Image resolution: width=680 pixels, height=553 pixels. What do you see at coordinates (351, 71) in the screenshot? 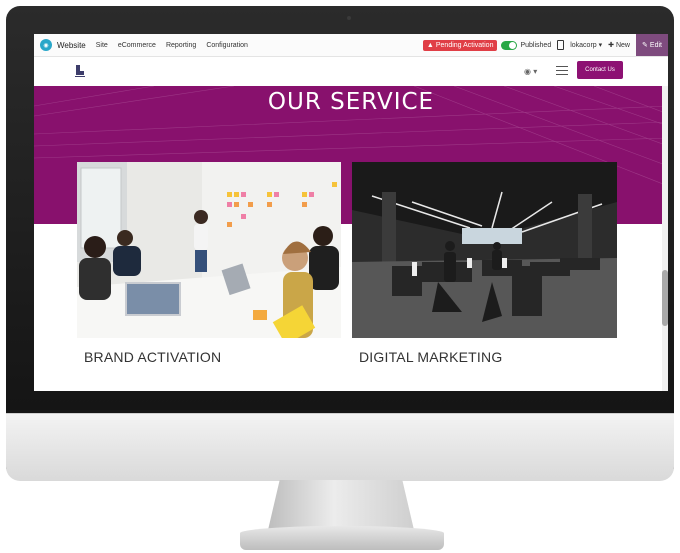
I see `site-header: ◉ ▾ Contact Us` at bounding box center [351, 71].